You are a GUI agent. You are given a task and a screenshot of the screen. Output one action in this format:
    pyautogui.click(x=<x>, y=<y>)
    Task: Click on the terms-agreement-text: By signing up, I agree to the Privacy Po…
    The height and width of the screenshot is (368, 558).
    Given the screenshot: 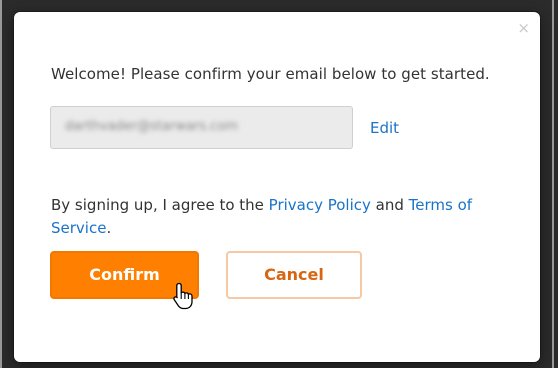 What is the action you would take?
    pyautogui.click(x=276, y=217)
    